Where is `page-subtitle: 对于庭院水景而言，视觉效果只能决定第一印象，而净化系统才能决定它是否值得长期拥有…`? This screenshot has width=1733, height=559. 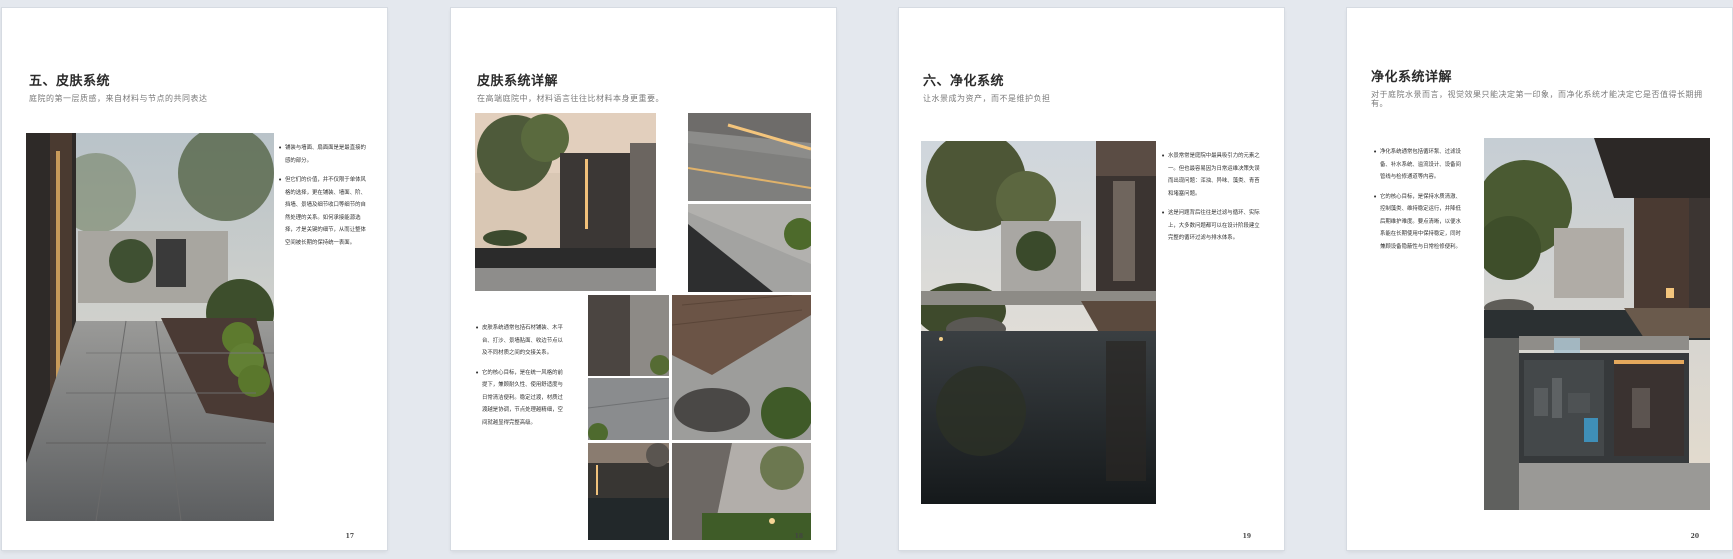
page-subtitle: 对于庭院水景而言，视觉效果只能决定第一印象，而净化系统才能决定它是否值得长期拥有… is located at coordinates (1537, 99).